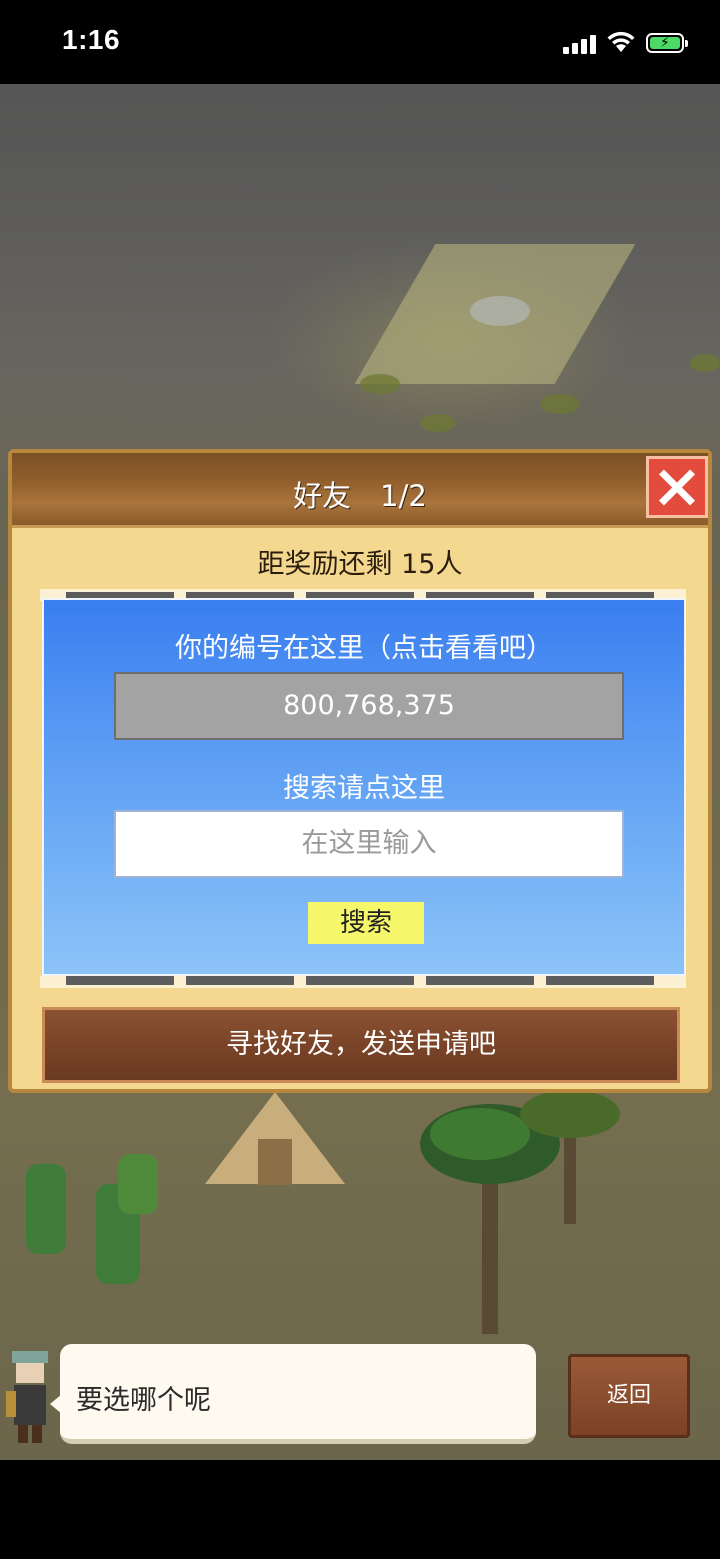  I want to click on search-button: 搜索, so click(366, 923).